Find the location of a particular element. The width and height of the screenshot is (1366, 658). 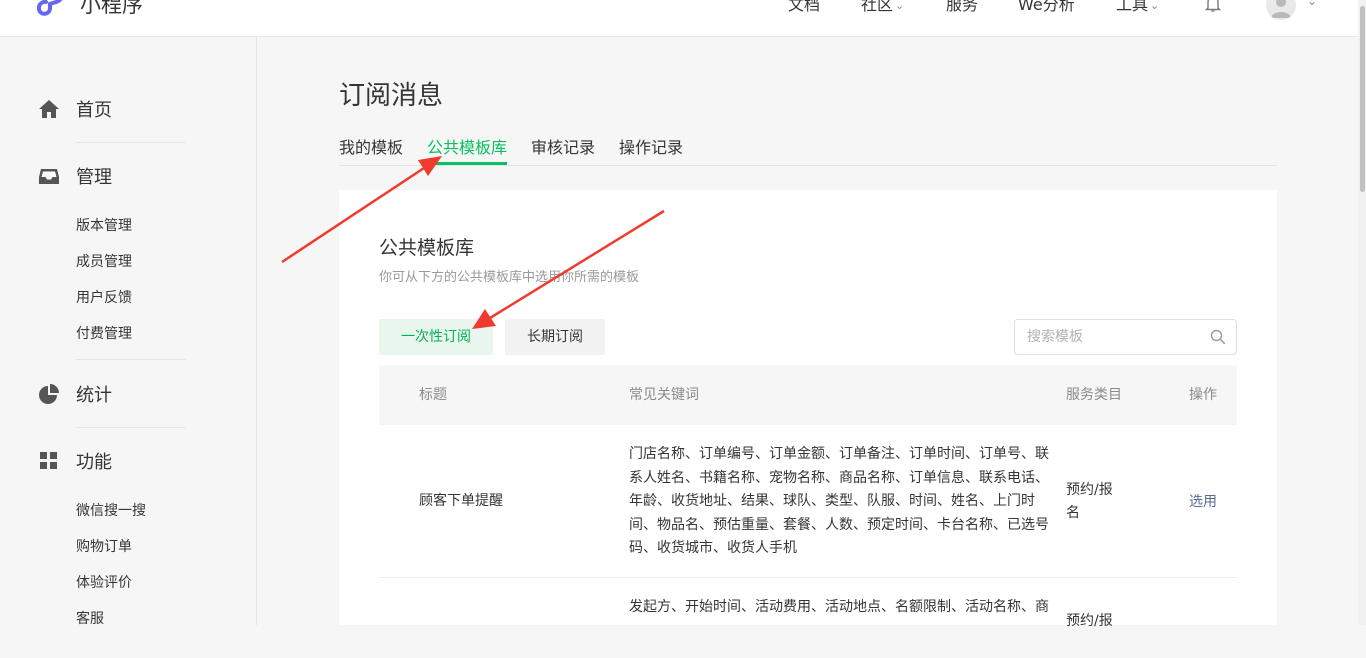

search-input is located at coordinates (1112, 337).